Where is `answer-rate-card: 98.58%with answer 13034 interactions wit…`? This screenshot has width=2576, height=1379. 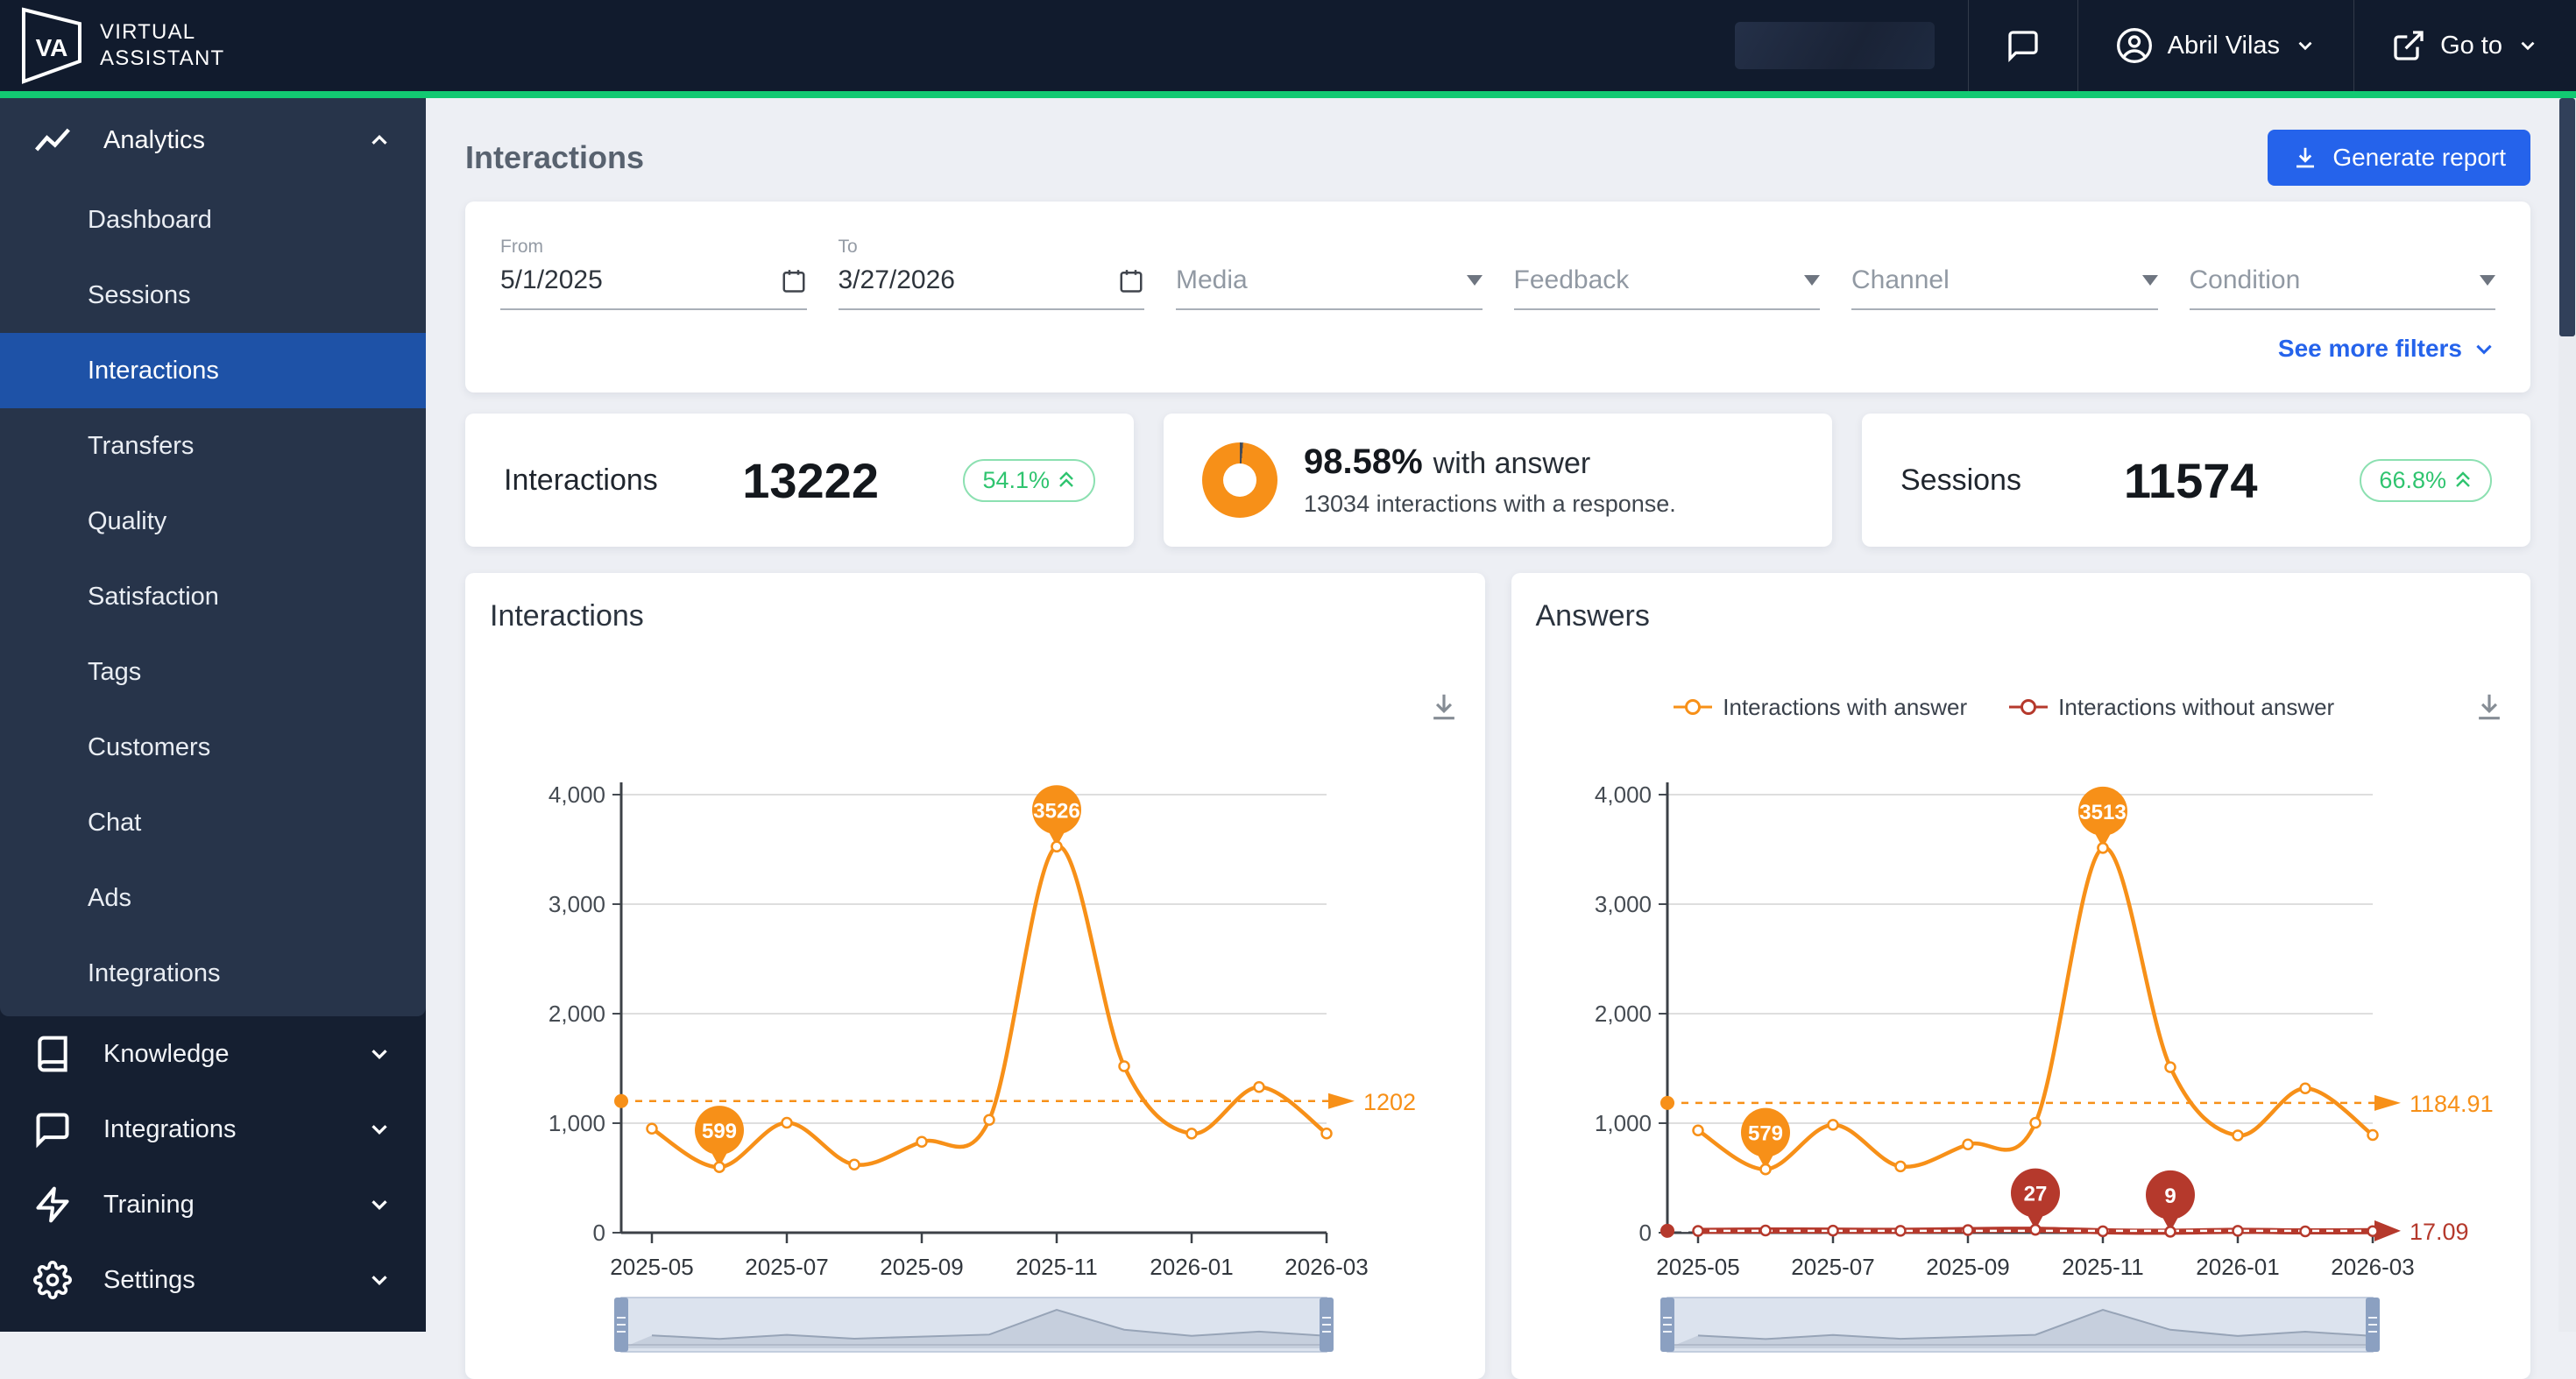
answer-rate-card: 98.58%with answer 13034 interactions wit… is located at coordinates (1498, 481).